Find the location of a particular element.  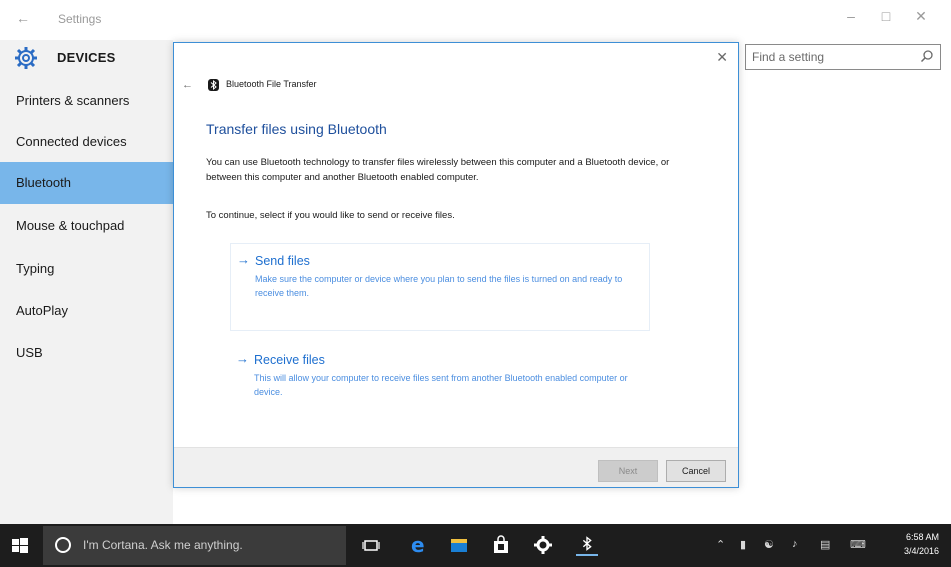

next-button: Next is located at coordinates (628, 471).